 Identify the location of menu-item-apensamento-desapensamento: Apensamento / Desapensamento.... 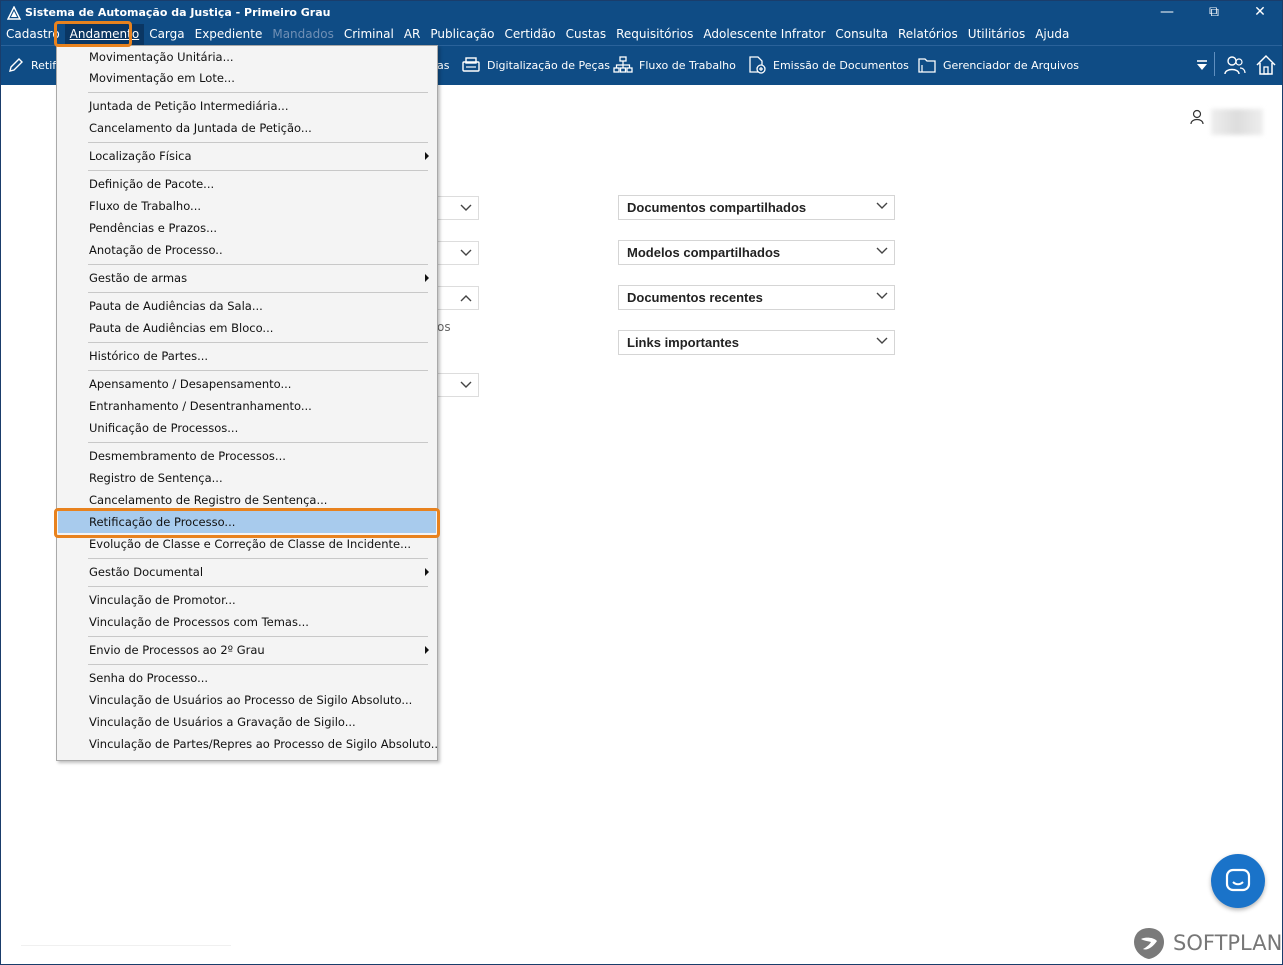
(247, 384).